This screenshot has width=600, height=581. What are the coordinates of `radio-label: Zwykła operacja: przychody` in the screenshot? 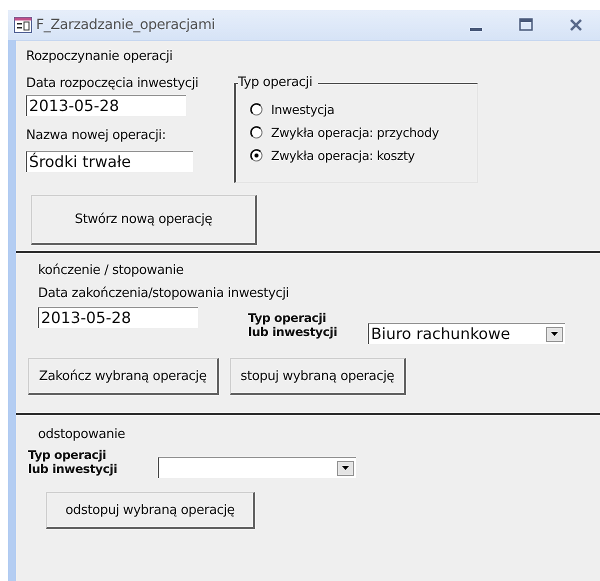 It's located at (355, 132).